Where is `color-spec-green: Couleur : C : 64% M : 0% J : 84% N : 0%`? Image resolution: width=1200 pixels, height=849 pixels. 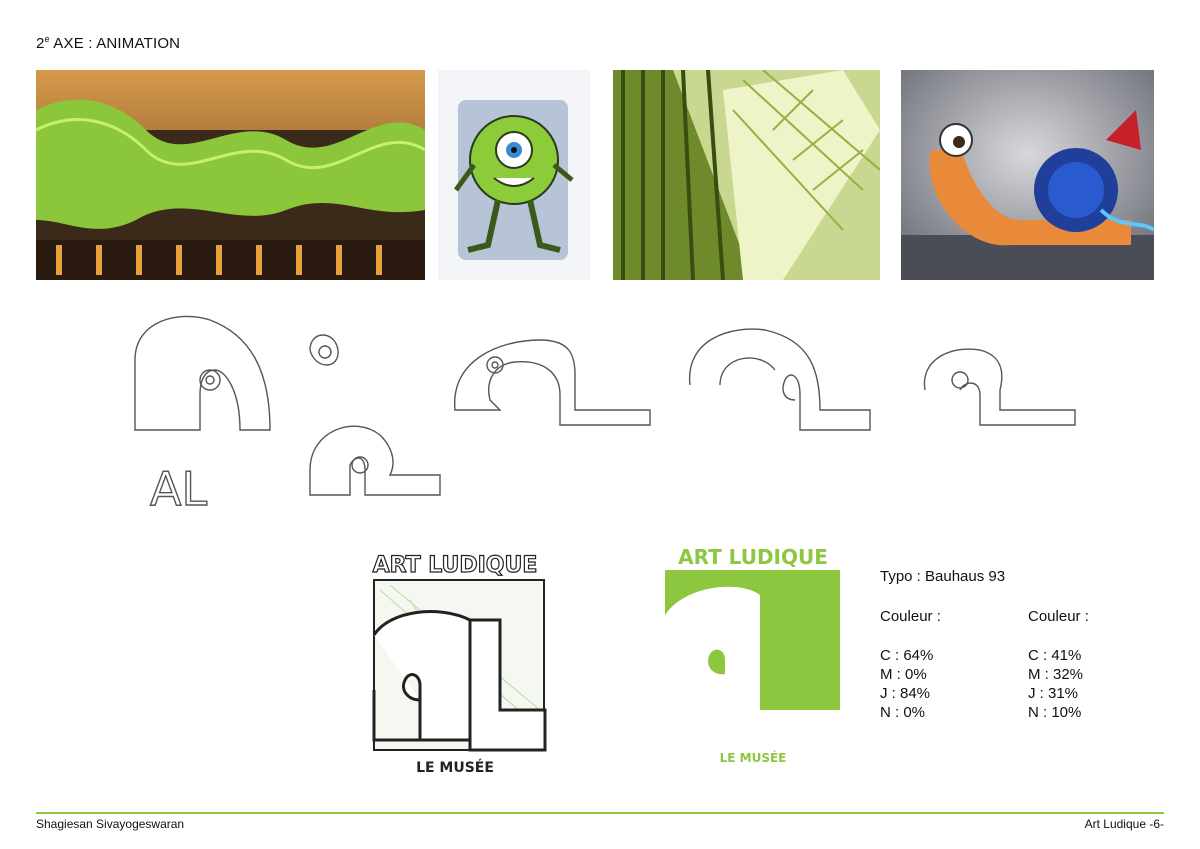 color-spec-green: Couleur : C : 64% M : 0% J : 84% N : 0% is located at coordinates (910, 664).